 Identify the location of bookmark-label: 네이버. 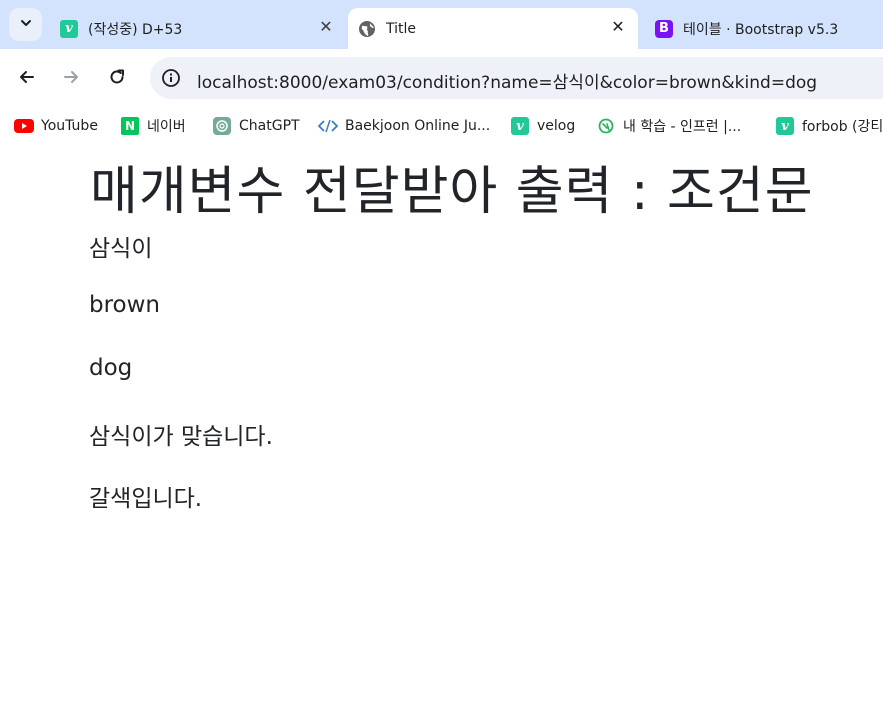
(166, 127).